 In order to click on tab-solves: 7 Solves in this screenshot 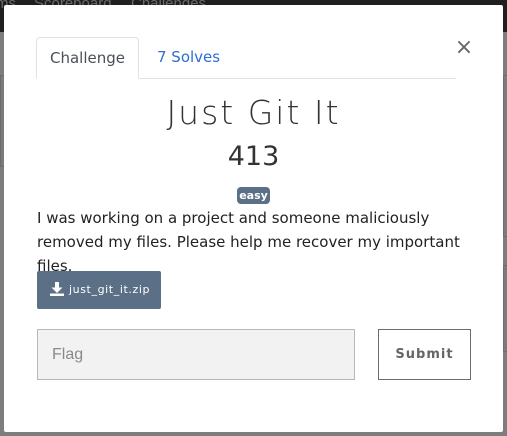, I will do `click(188, 57)`.